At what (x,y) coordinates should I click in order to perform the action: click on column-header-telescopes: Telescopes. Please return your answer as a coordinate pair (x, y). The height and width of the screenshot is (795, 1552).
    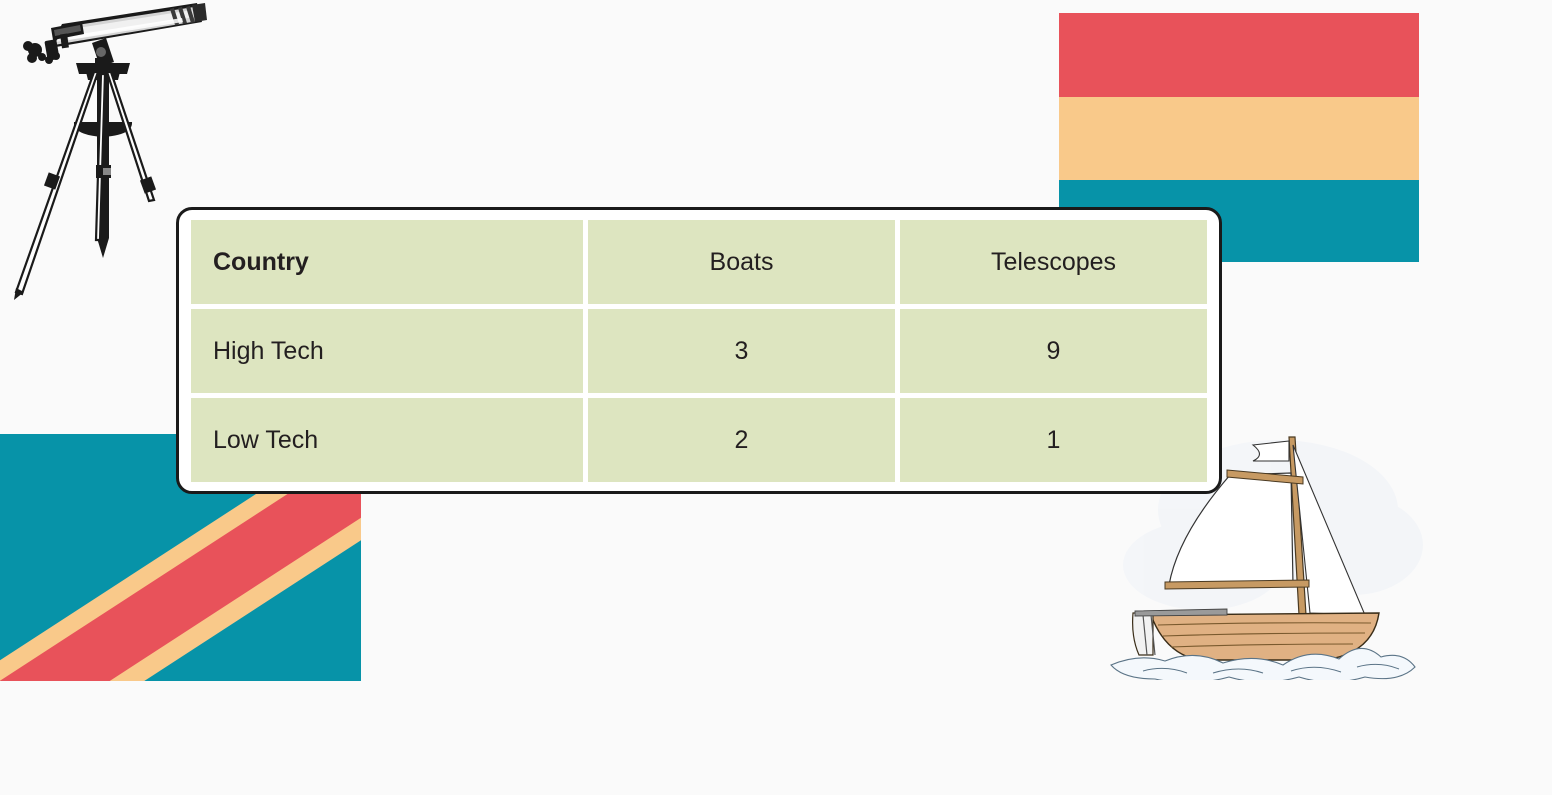
    Looking at the image, I should click on (1053, 262).